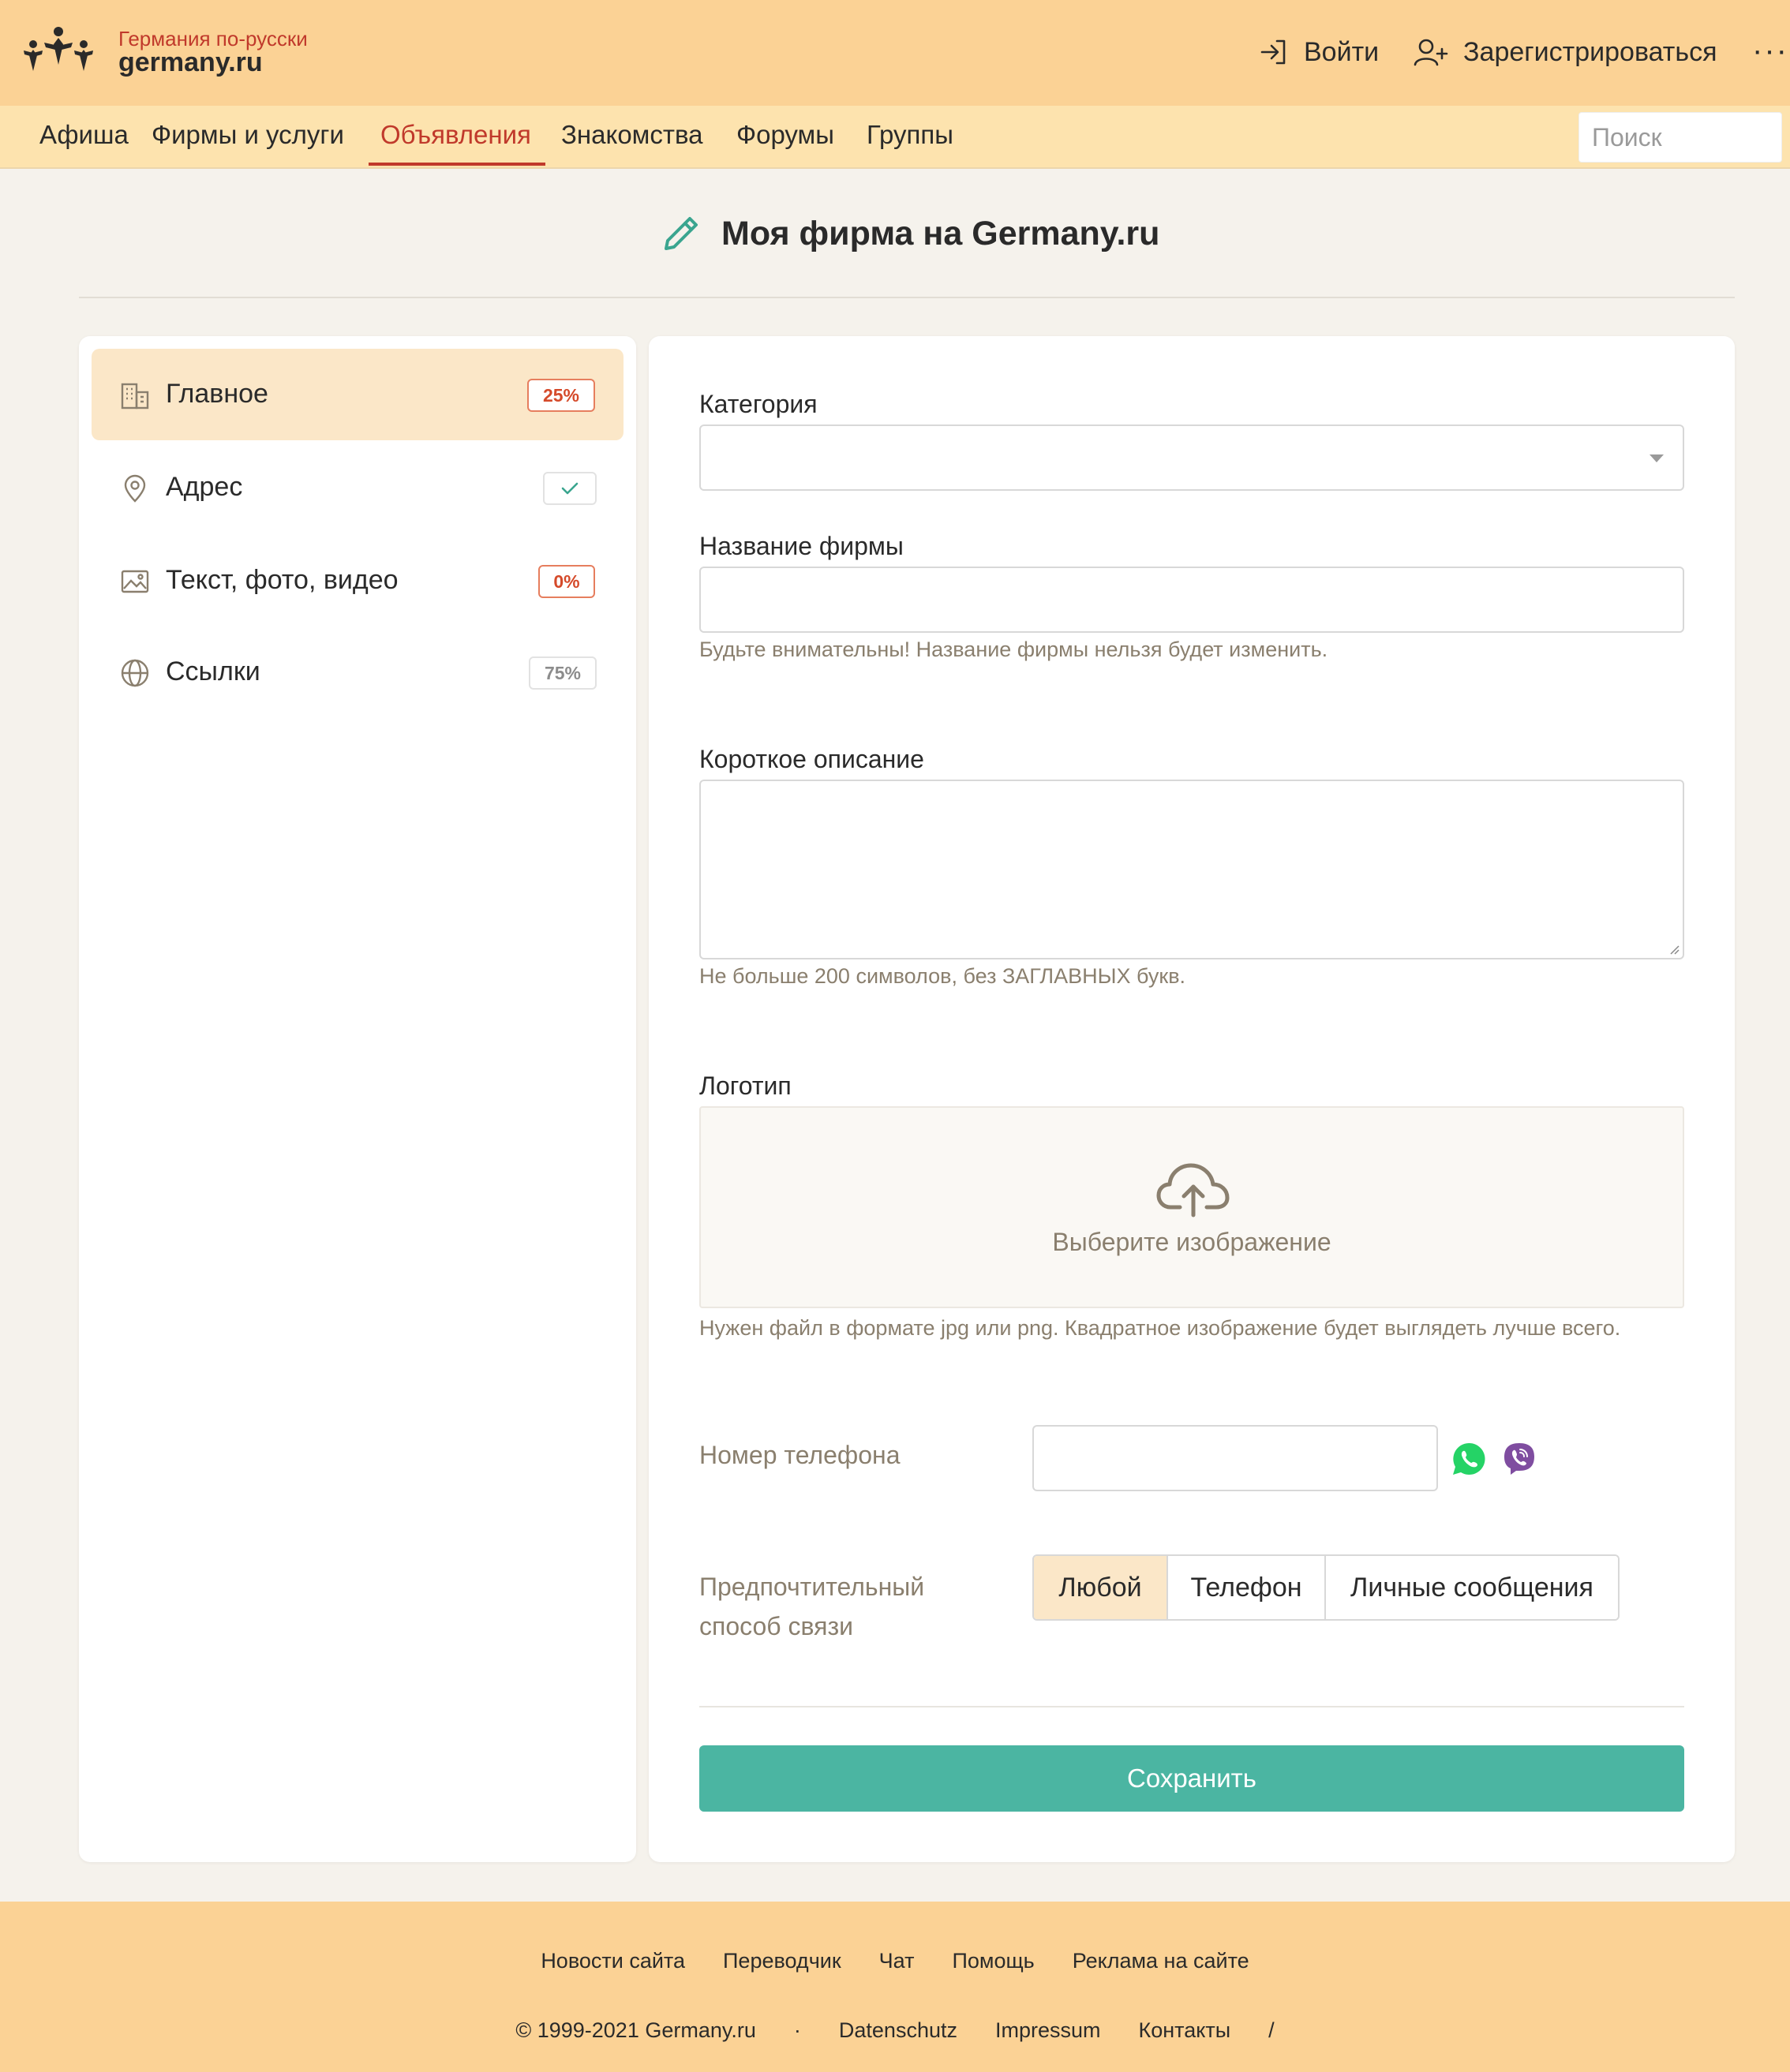 The width and height of the screenshot is (1790, 2072). Describe the element at coordinates (1519, 1459) in the screenshot. I see `viber-icon` at that location.